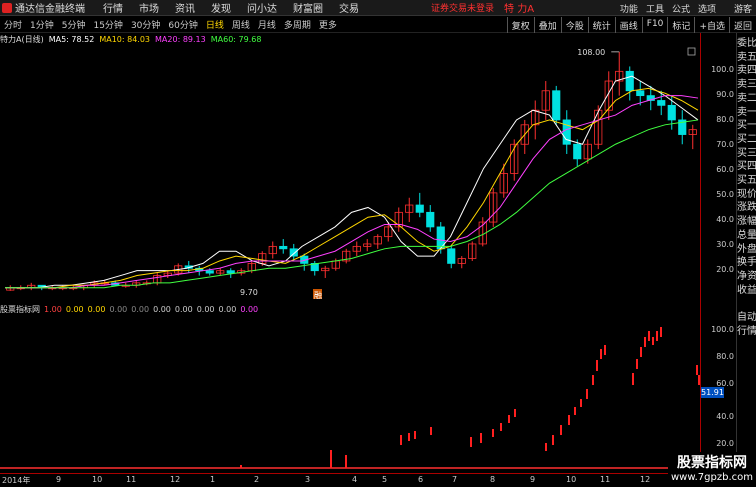 The height and width of the screenshot is (487, 756). I want to click on menu-news: 资讯, so click(185, 7).